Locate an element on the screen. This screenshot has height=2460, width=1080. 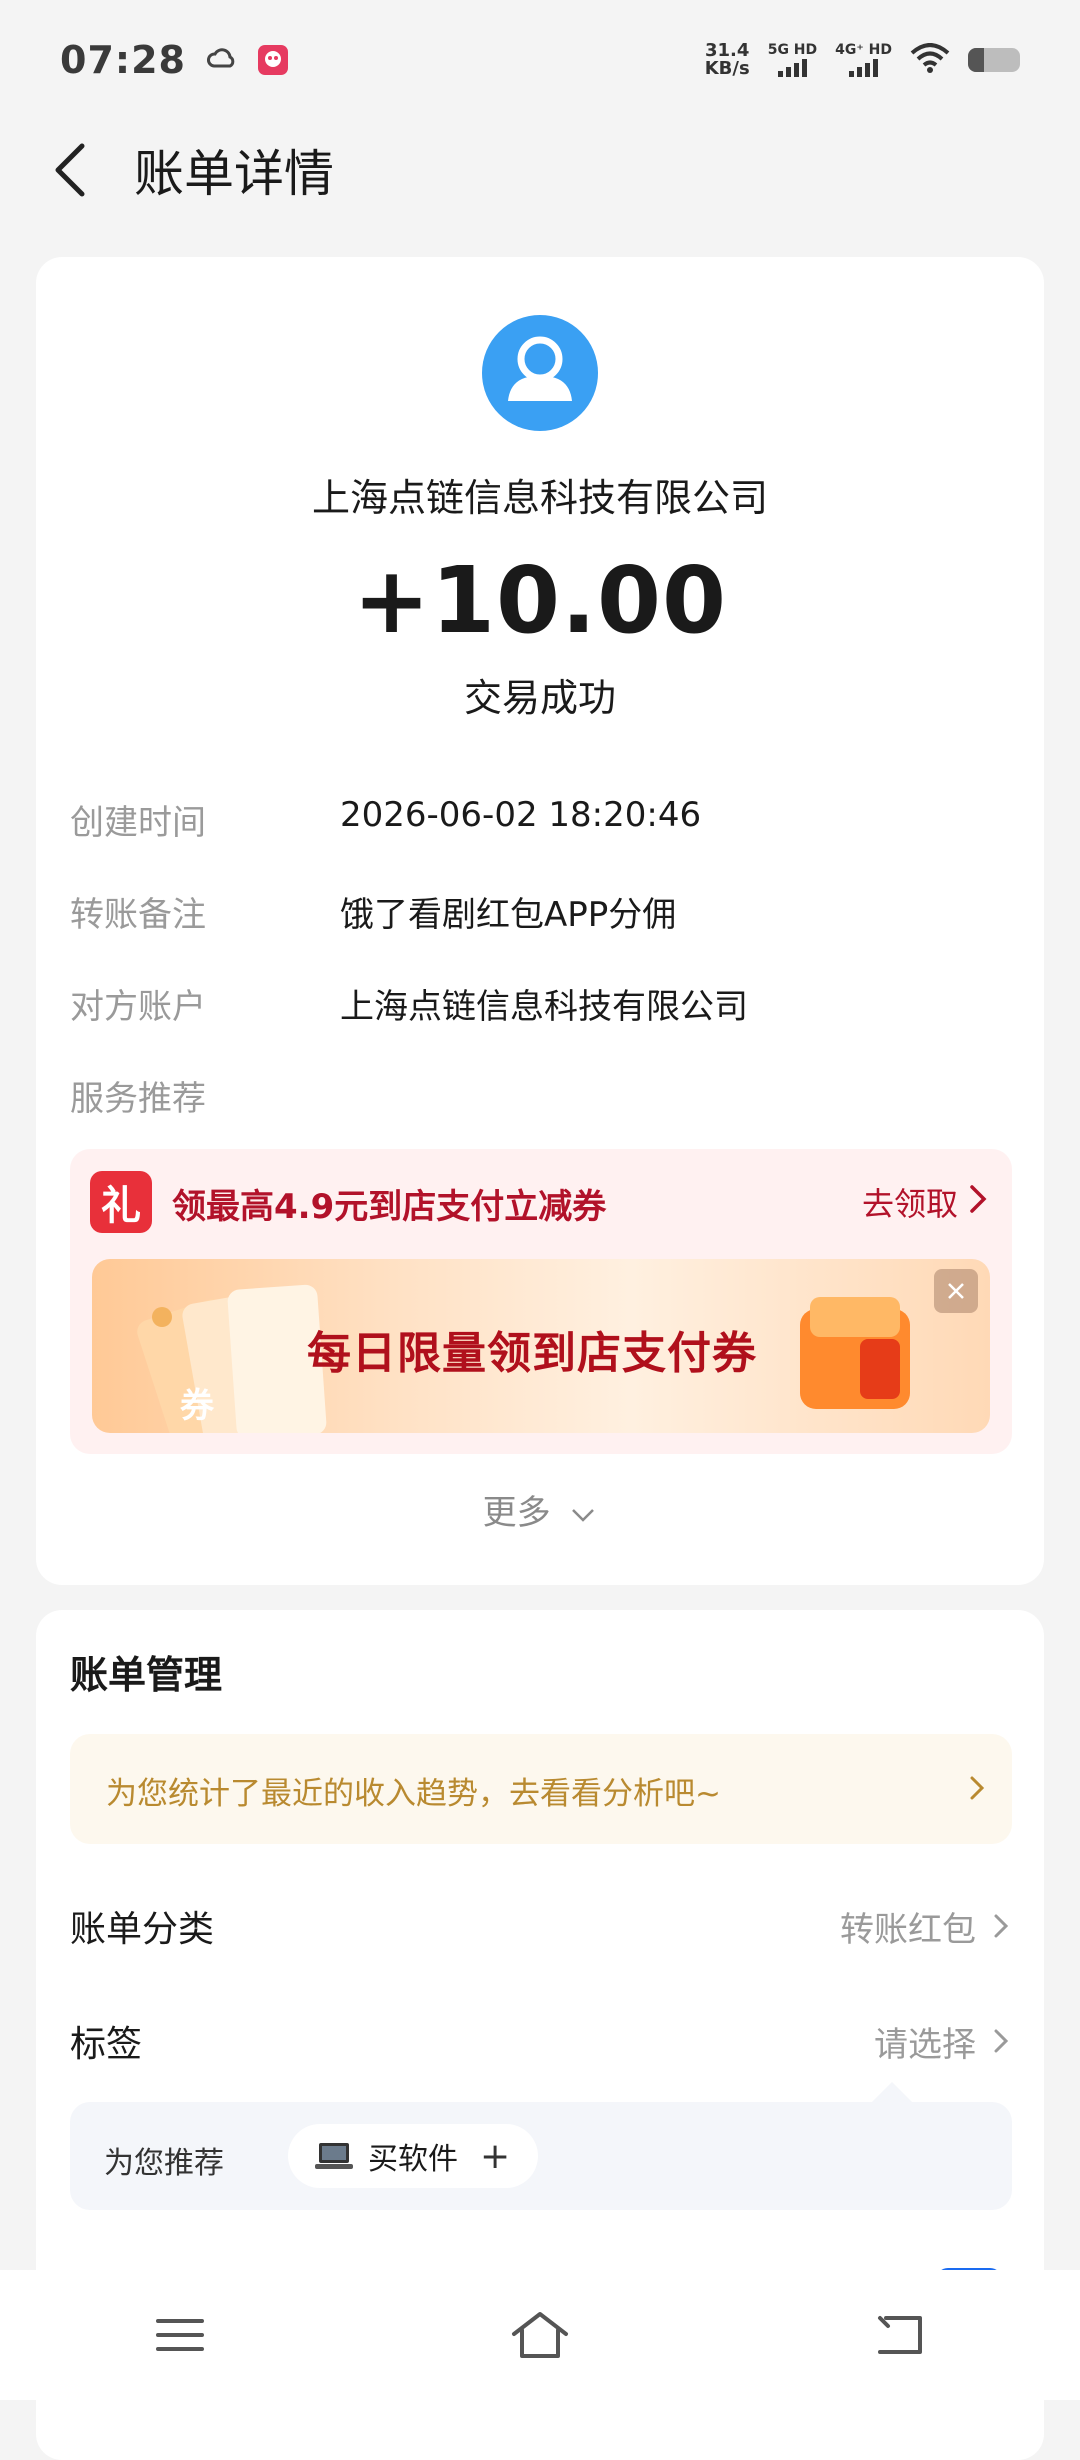
promo-banner: 券 每日限量领到店支付券 is located at coordinates (541, 1346).